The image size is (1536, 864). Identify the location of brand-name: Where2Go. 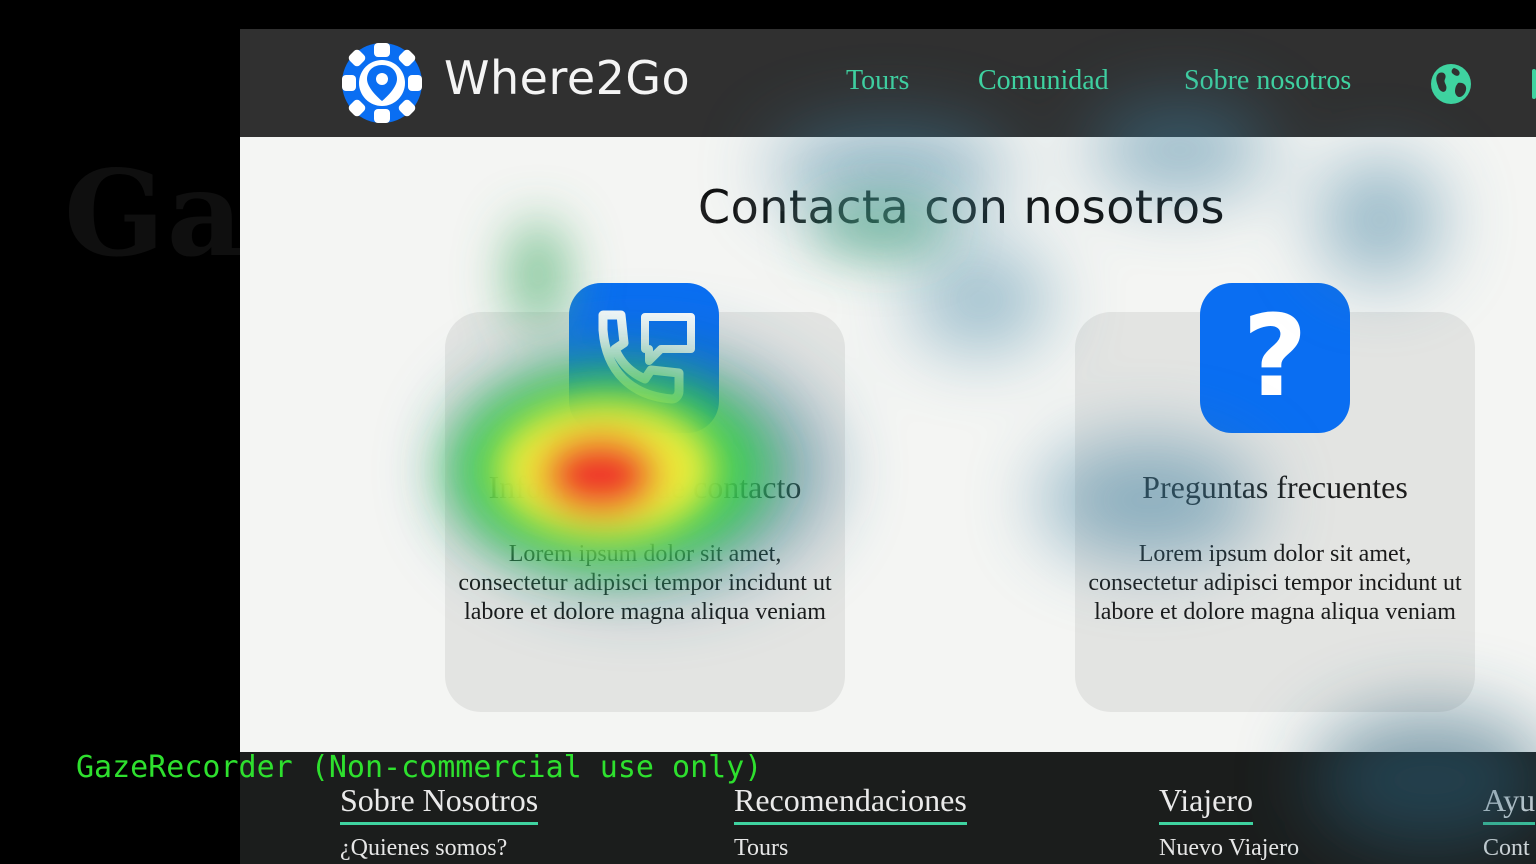
(567, 78).